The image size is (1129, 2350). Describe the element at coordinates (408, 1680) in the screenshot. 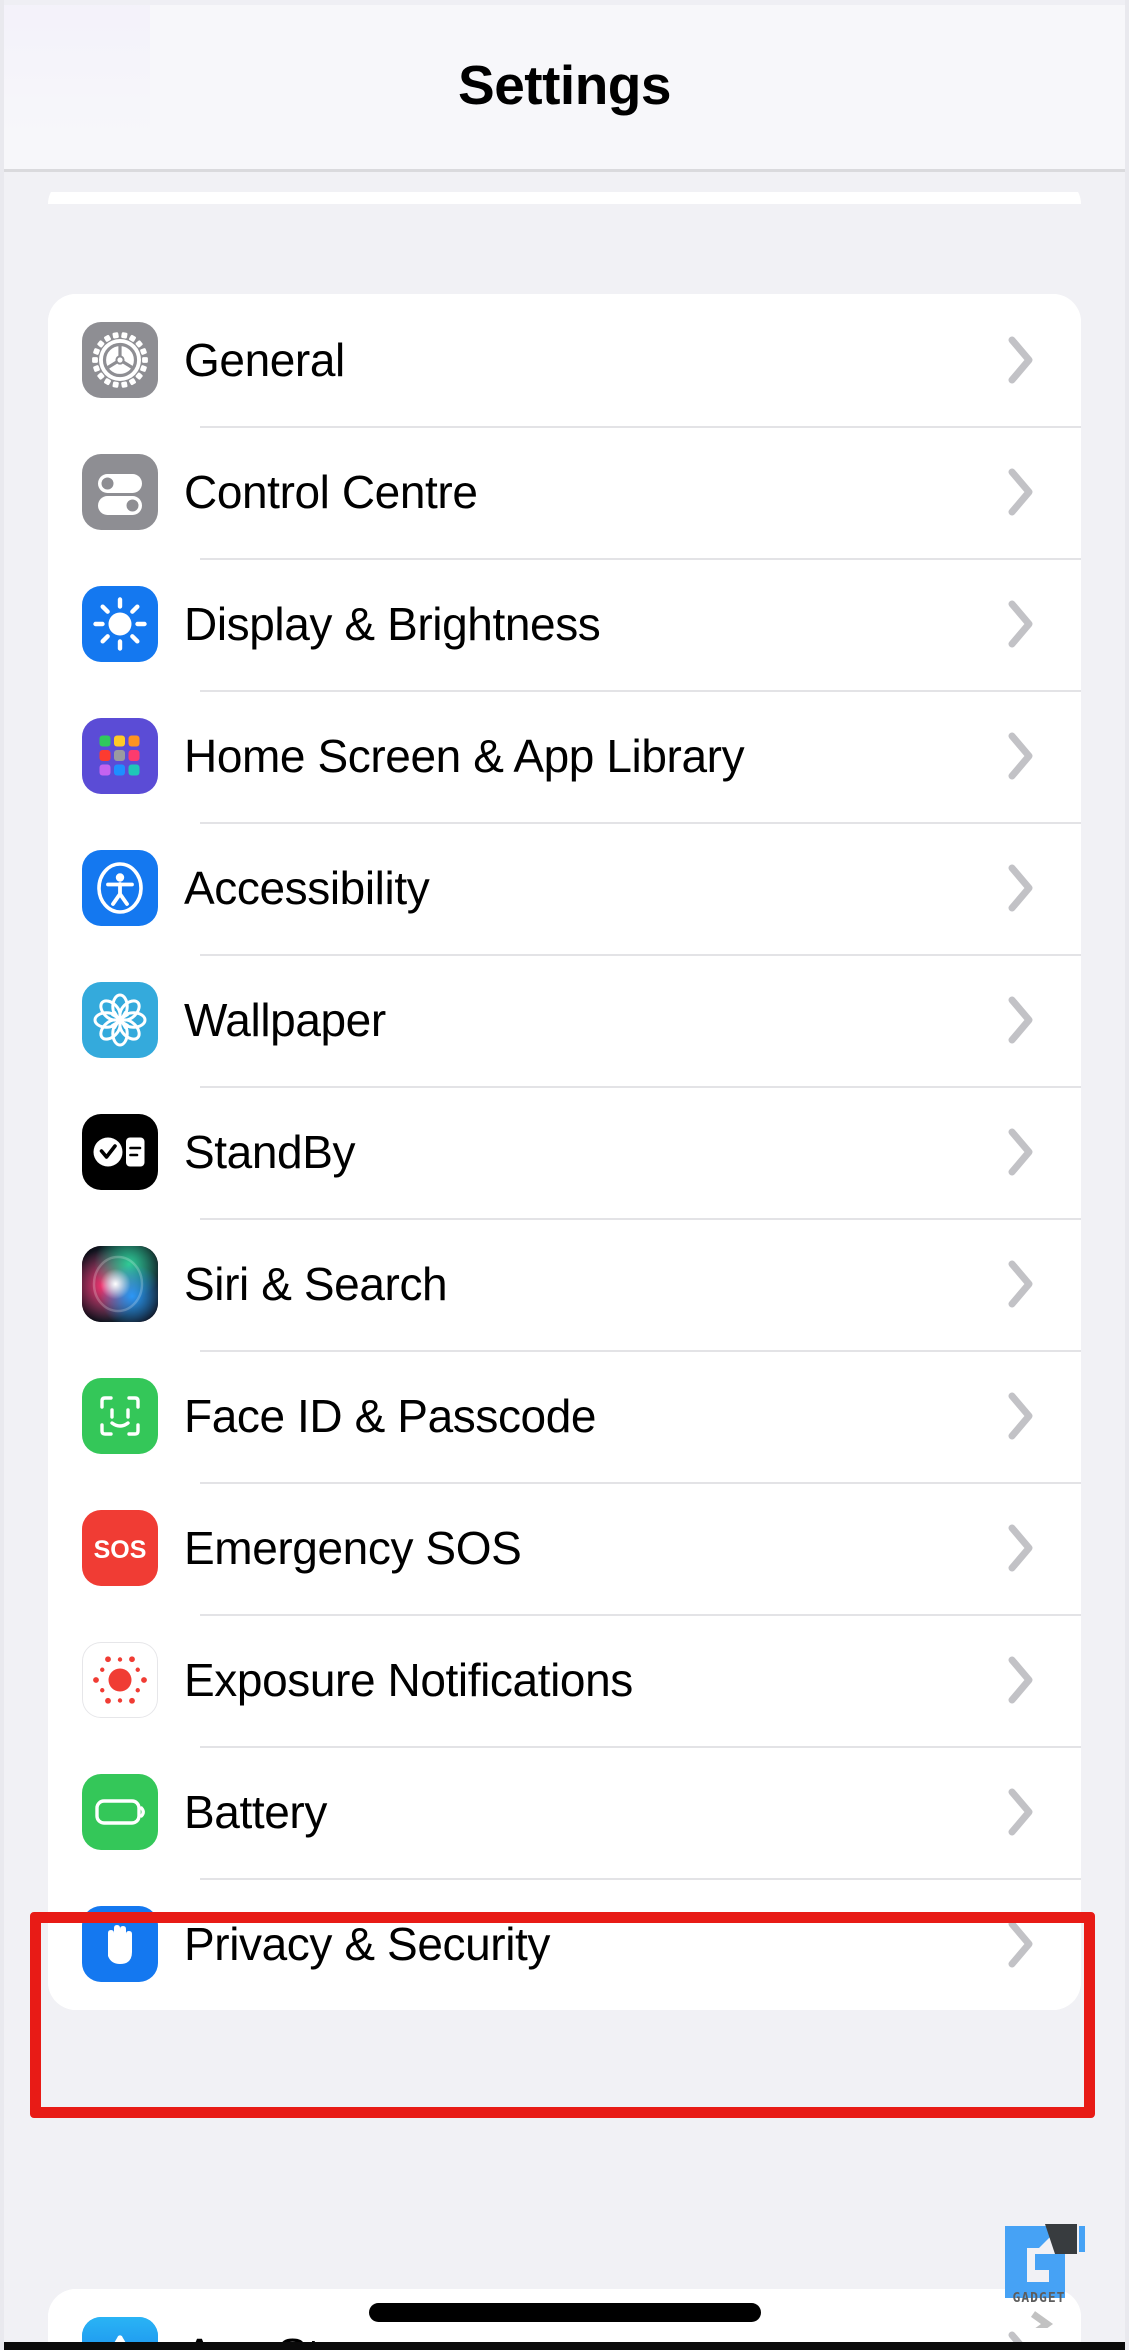

I see `settings-row-label: Exposure Notifications` at that location.